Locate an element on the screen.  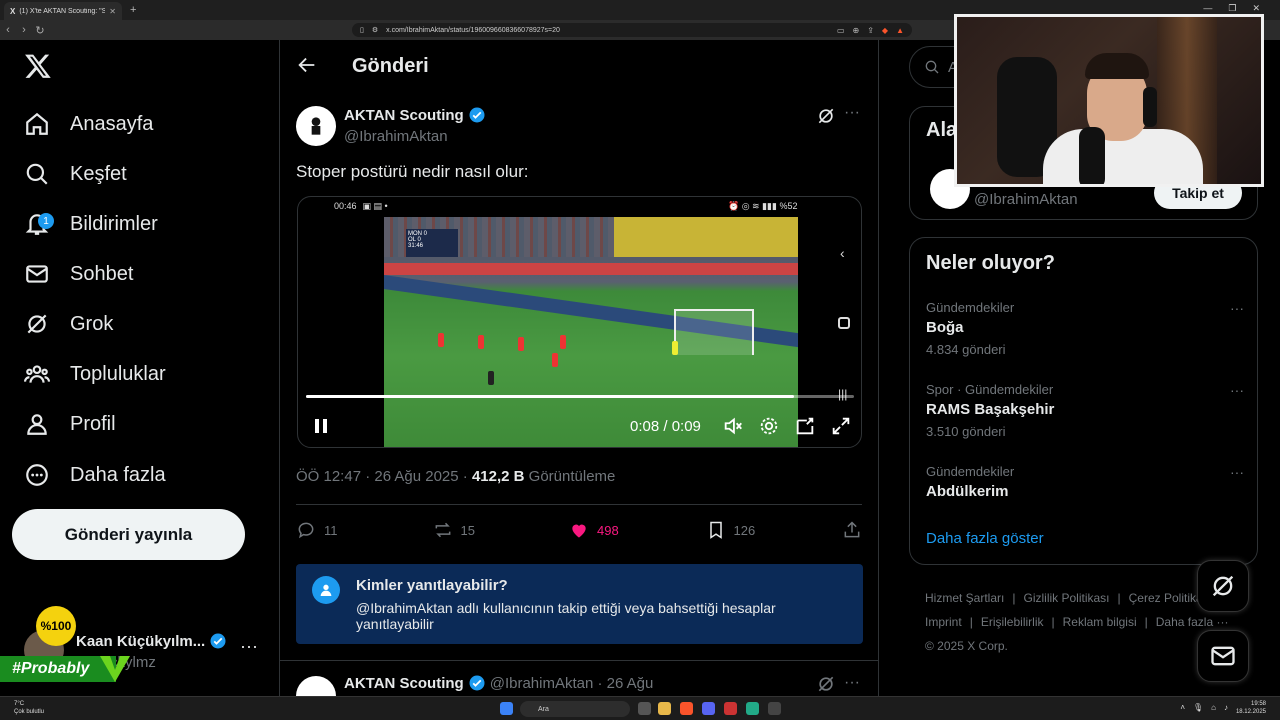
close-window-button: ✕ is located at coordinates (1256, 8).